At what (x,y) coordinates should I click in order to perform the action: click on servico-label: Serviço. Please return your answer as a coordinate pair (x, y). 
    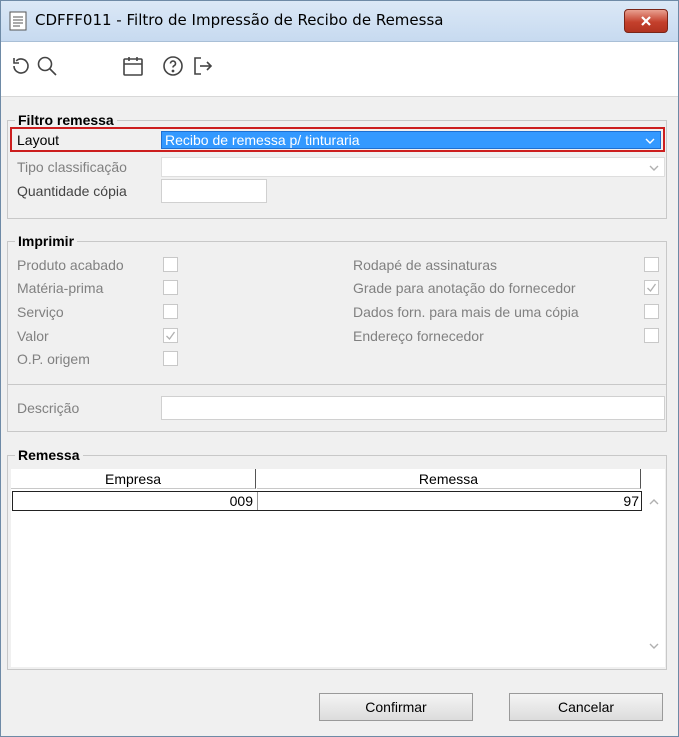
    Looking at the image, I should click on (40, 312).